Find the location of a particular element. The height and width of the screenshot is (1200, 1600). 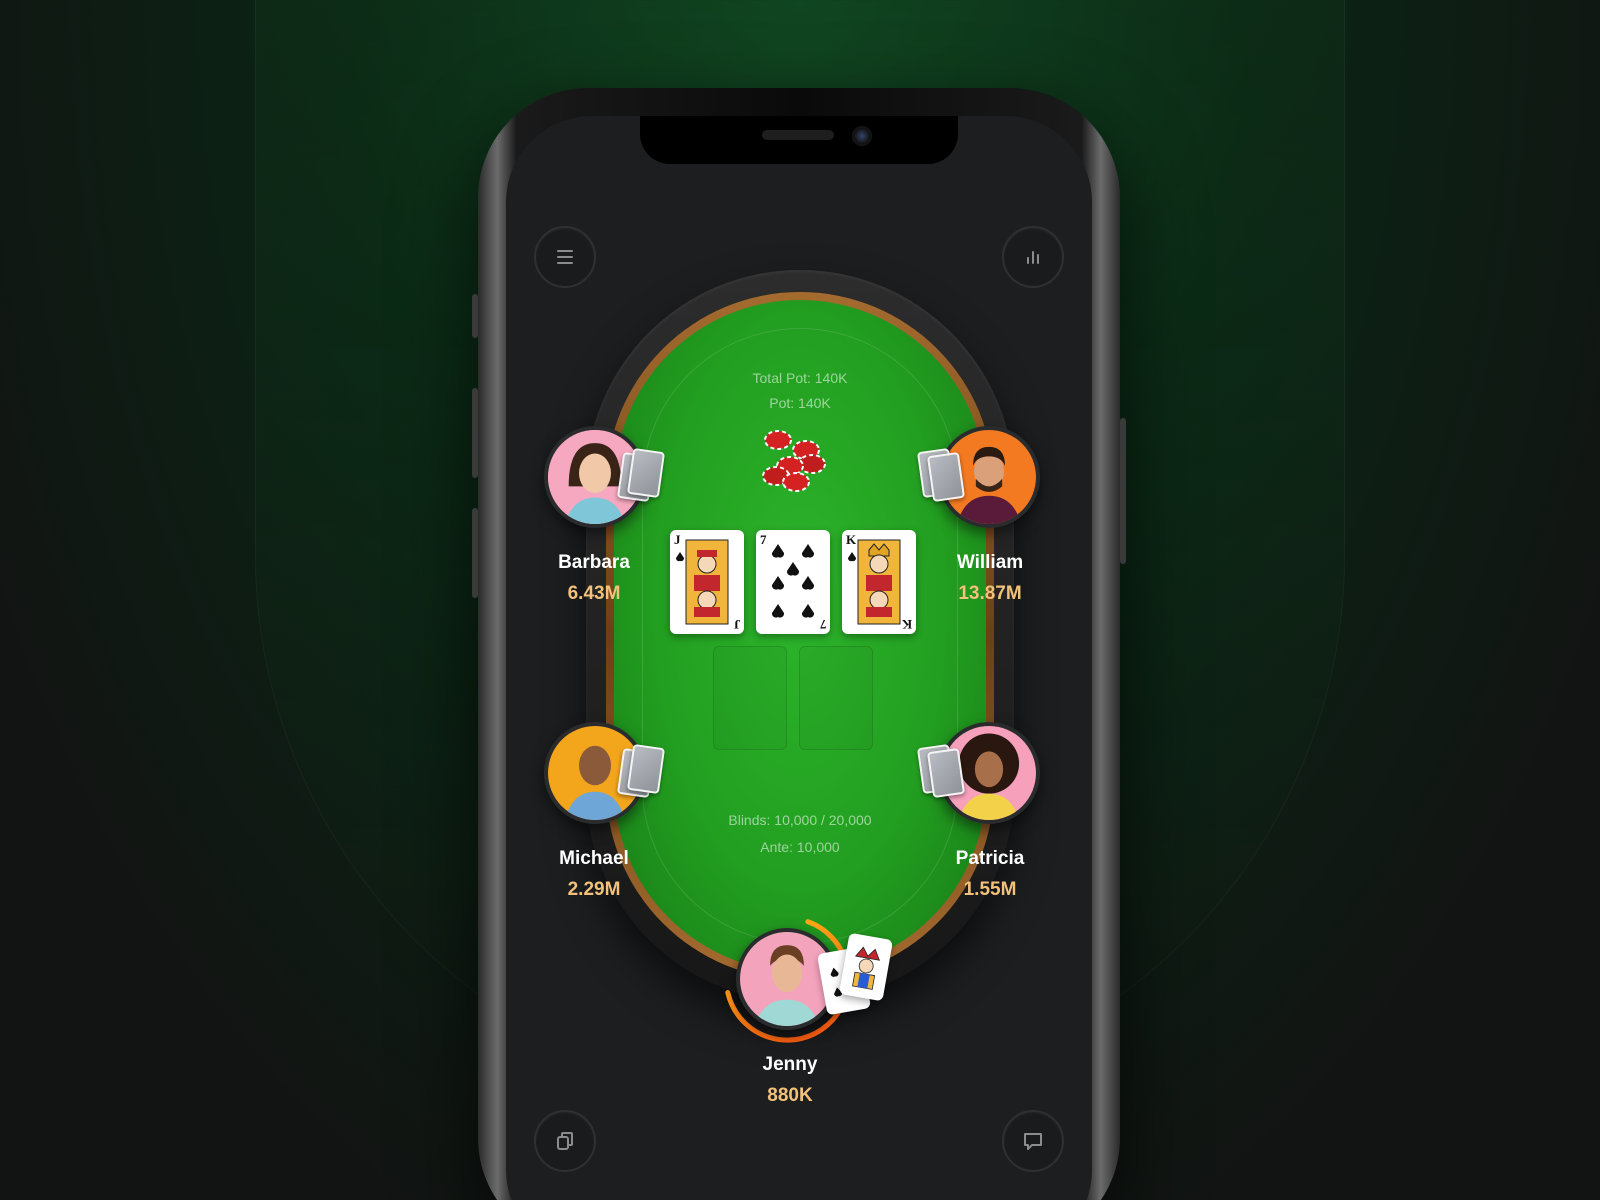

player-chips-michael: 2.29M is located at coordinates (594, 889).